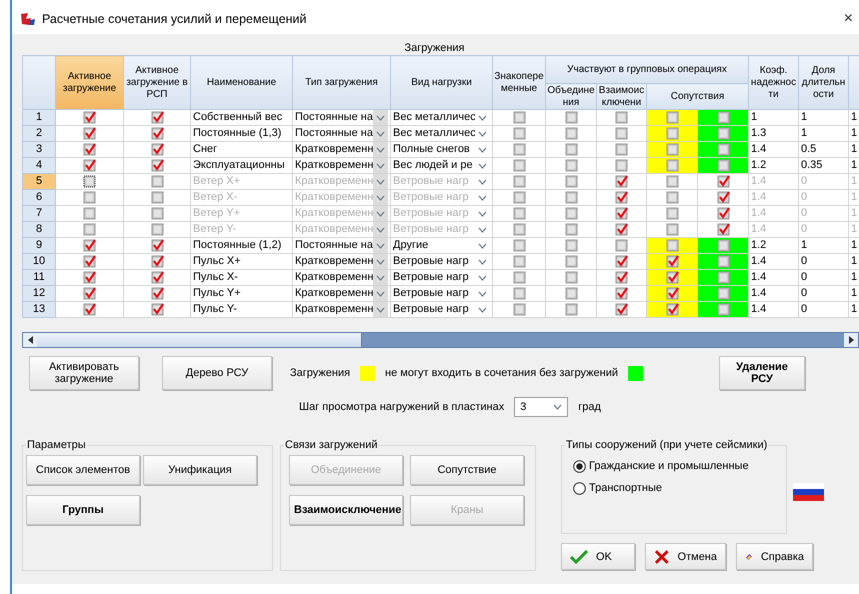  What do you see at coordinates (467, 470) in the screenshot?
I see `button: Сопутствие` at bounding box center [467, 470].